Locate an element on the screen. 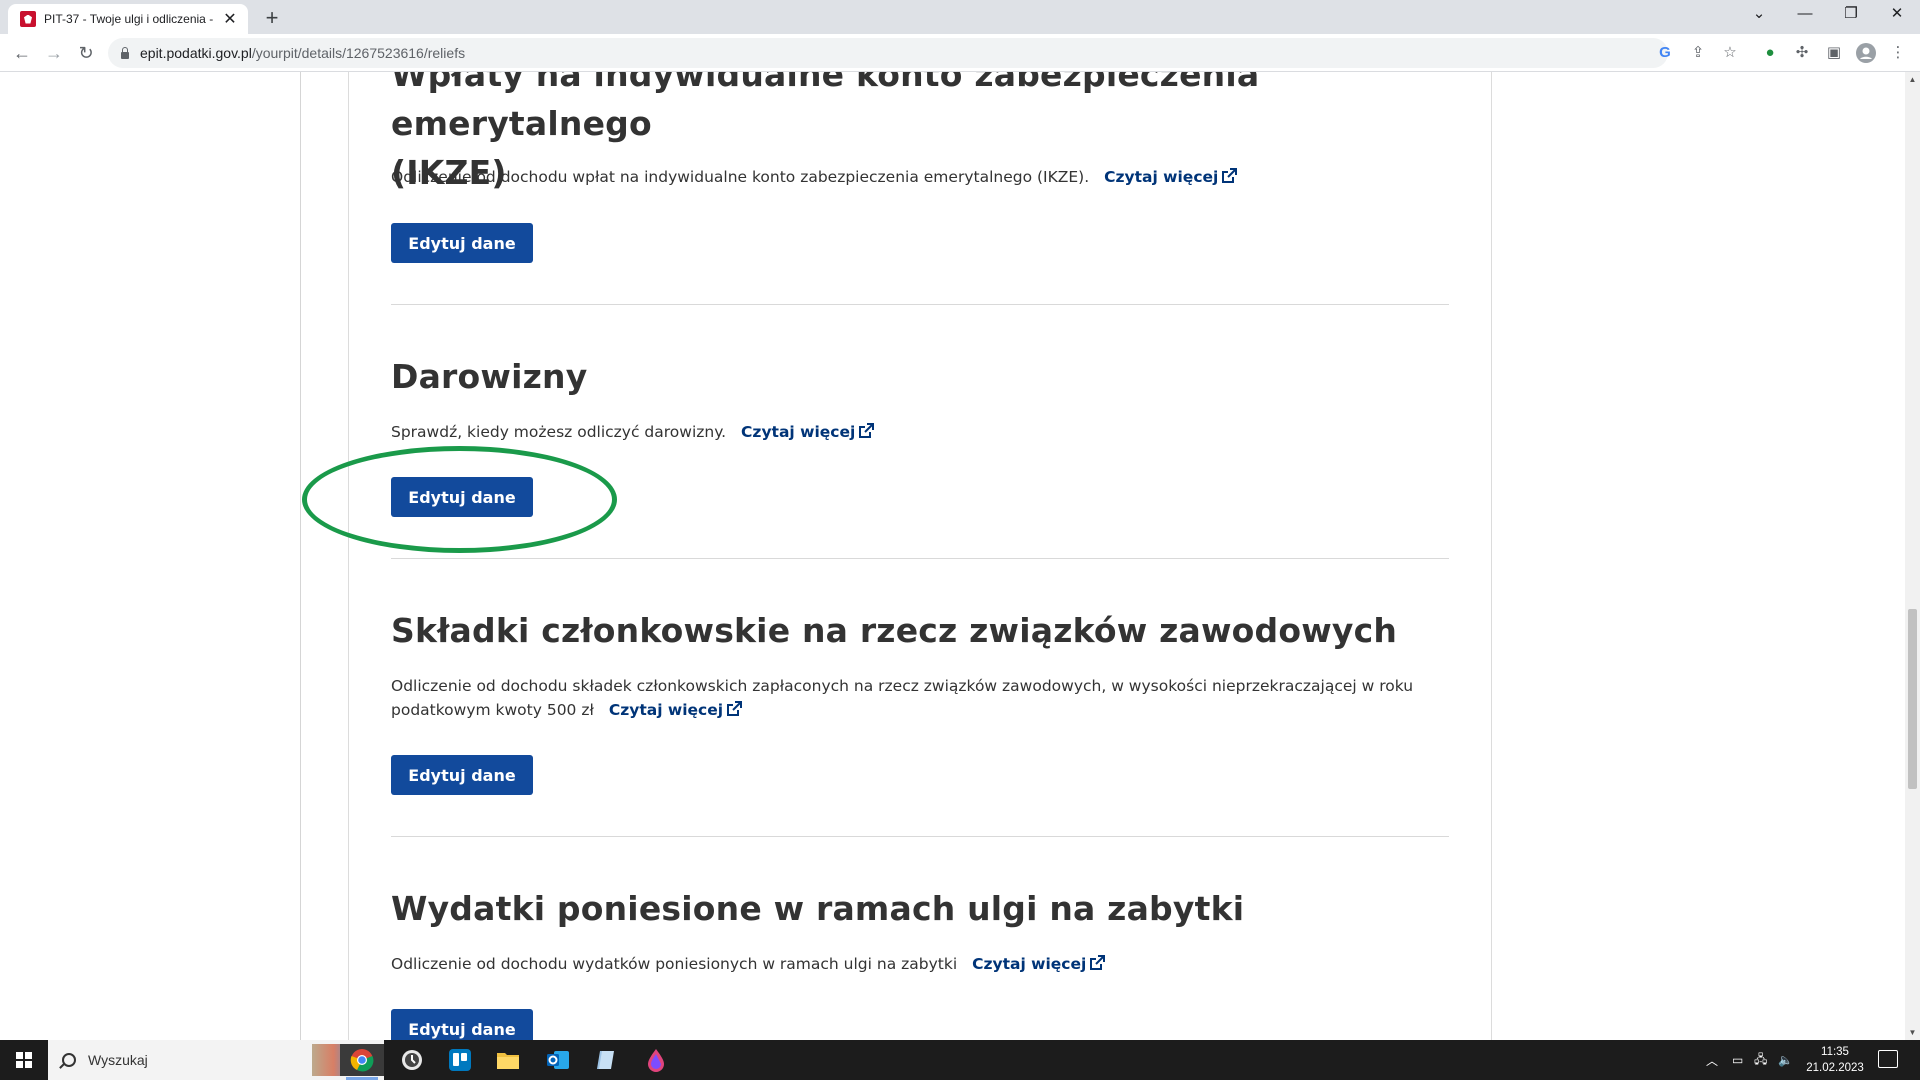 This screenshot has height=1080, width=1920. scrollbar-thumb is located at coordinates (1912, 699).